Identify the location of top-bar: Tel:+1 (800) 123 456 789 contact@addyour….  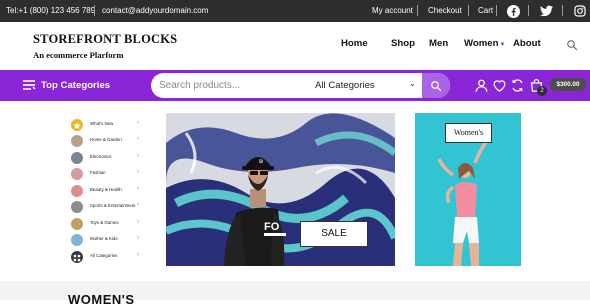
(295, 11).